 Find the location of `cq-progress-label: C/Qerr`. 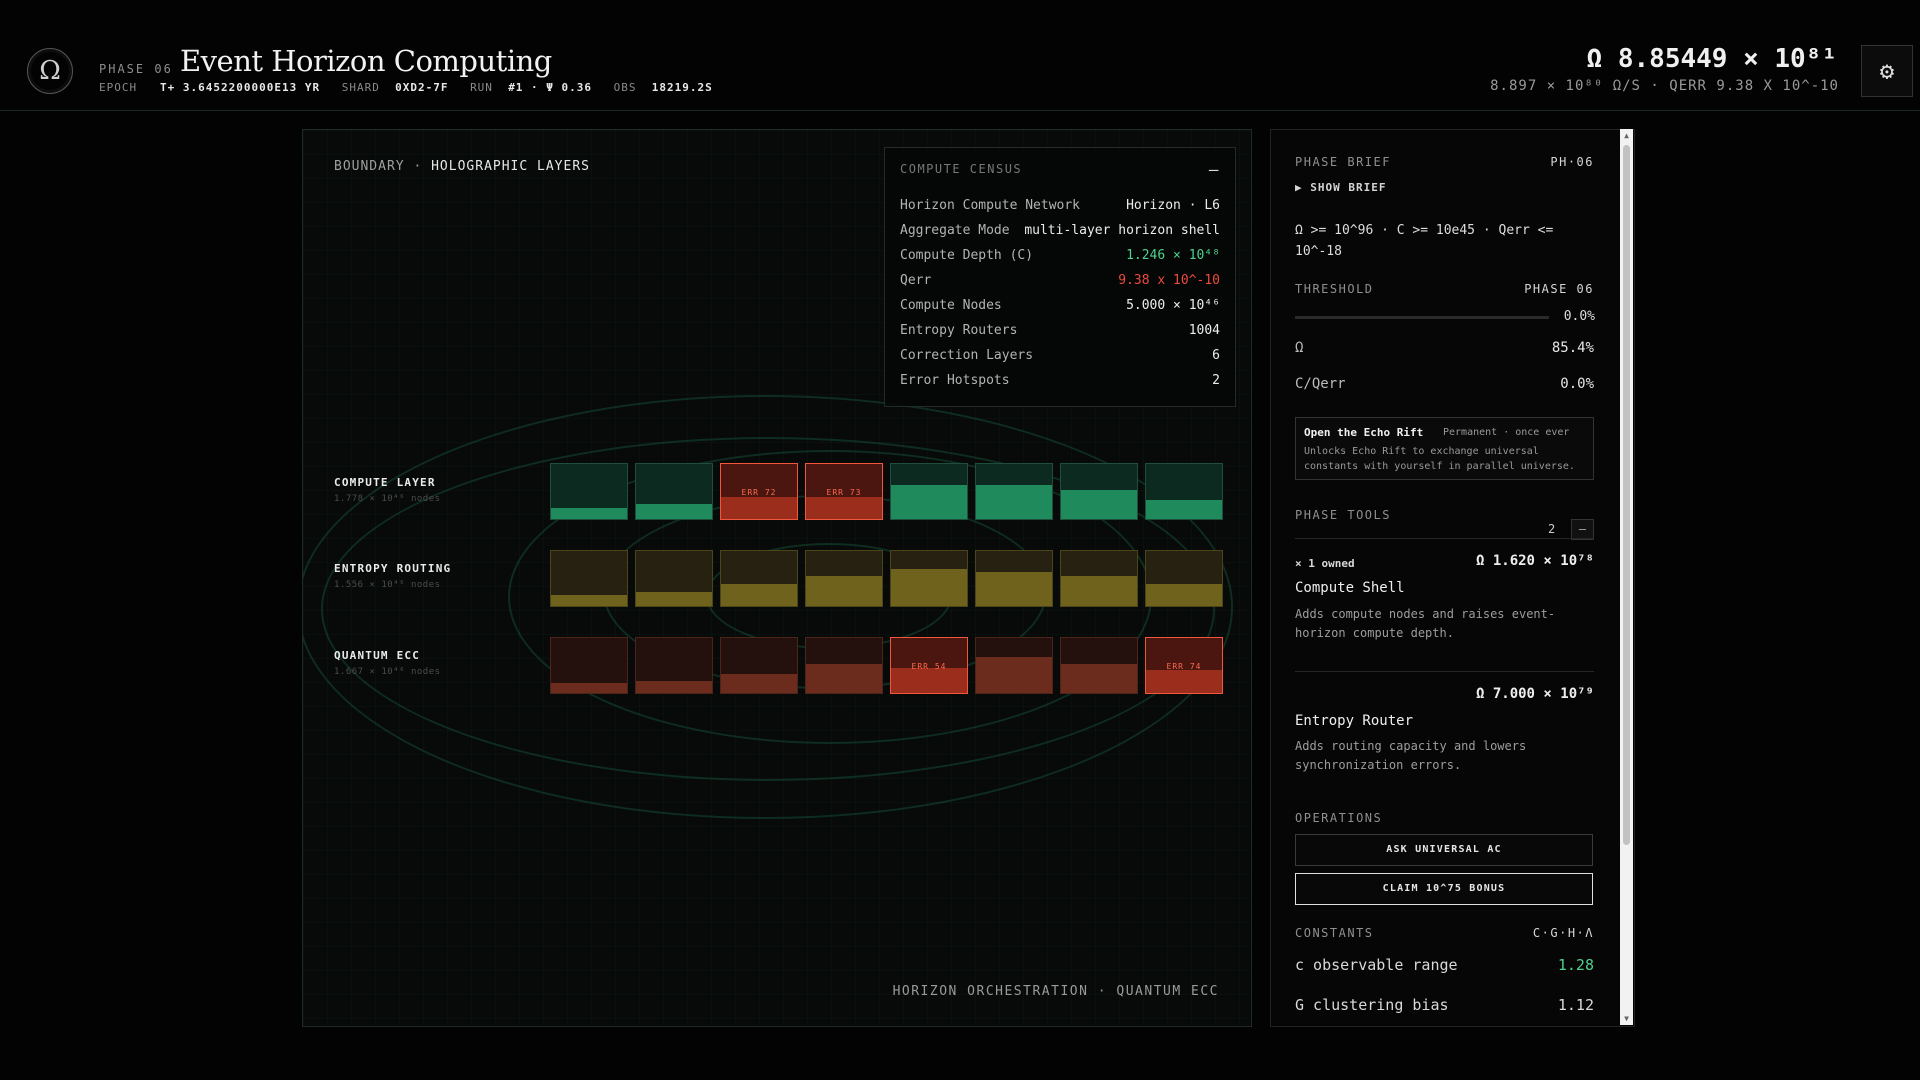

cq-progress-label: C/Qerr is located at coordinates (1320, 384).